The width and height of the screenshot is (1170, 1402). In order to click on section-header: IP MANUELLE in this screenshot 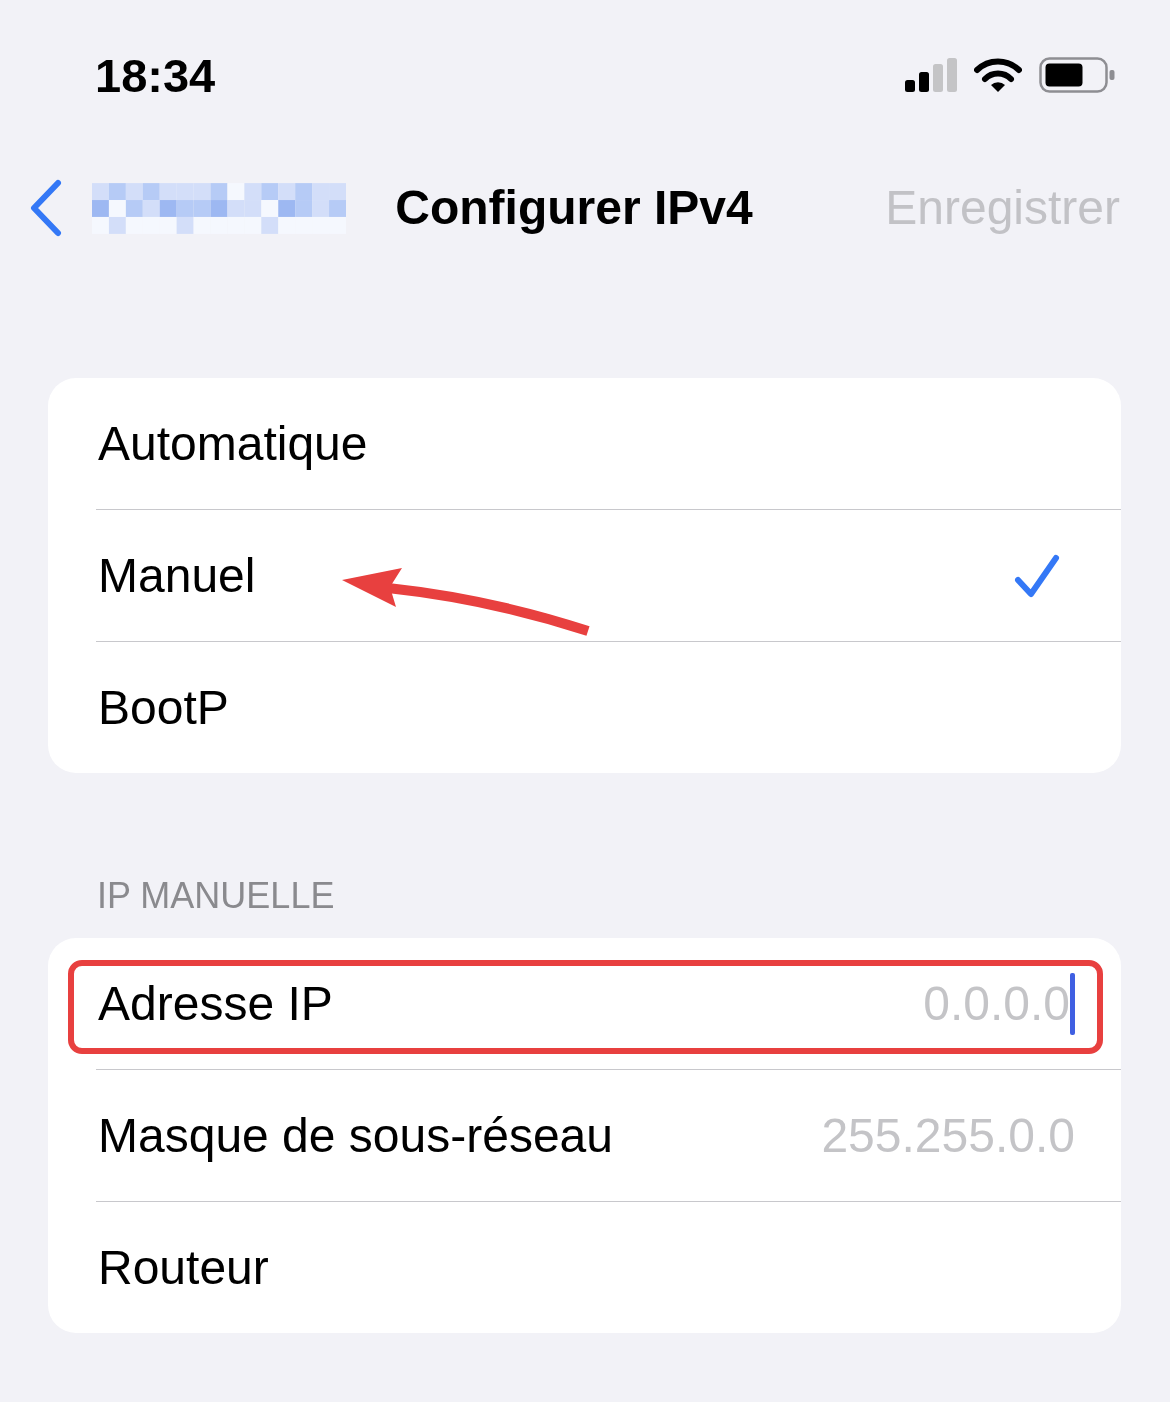, I will do `click(216, 896)`.